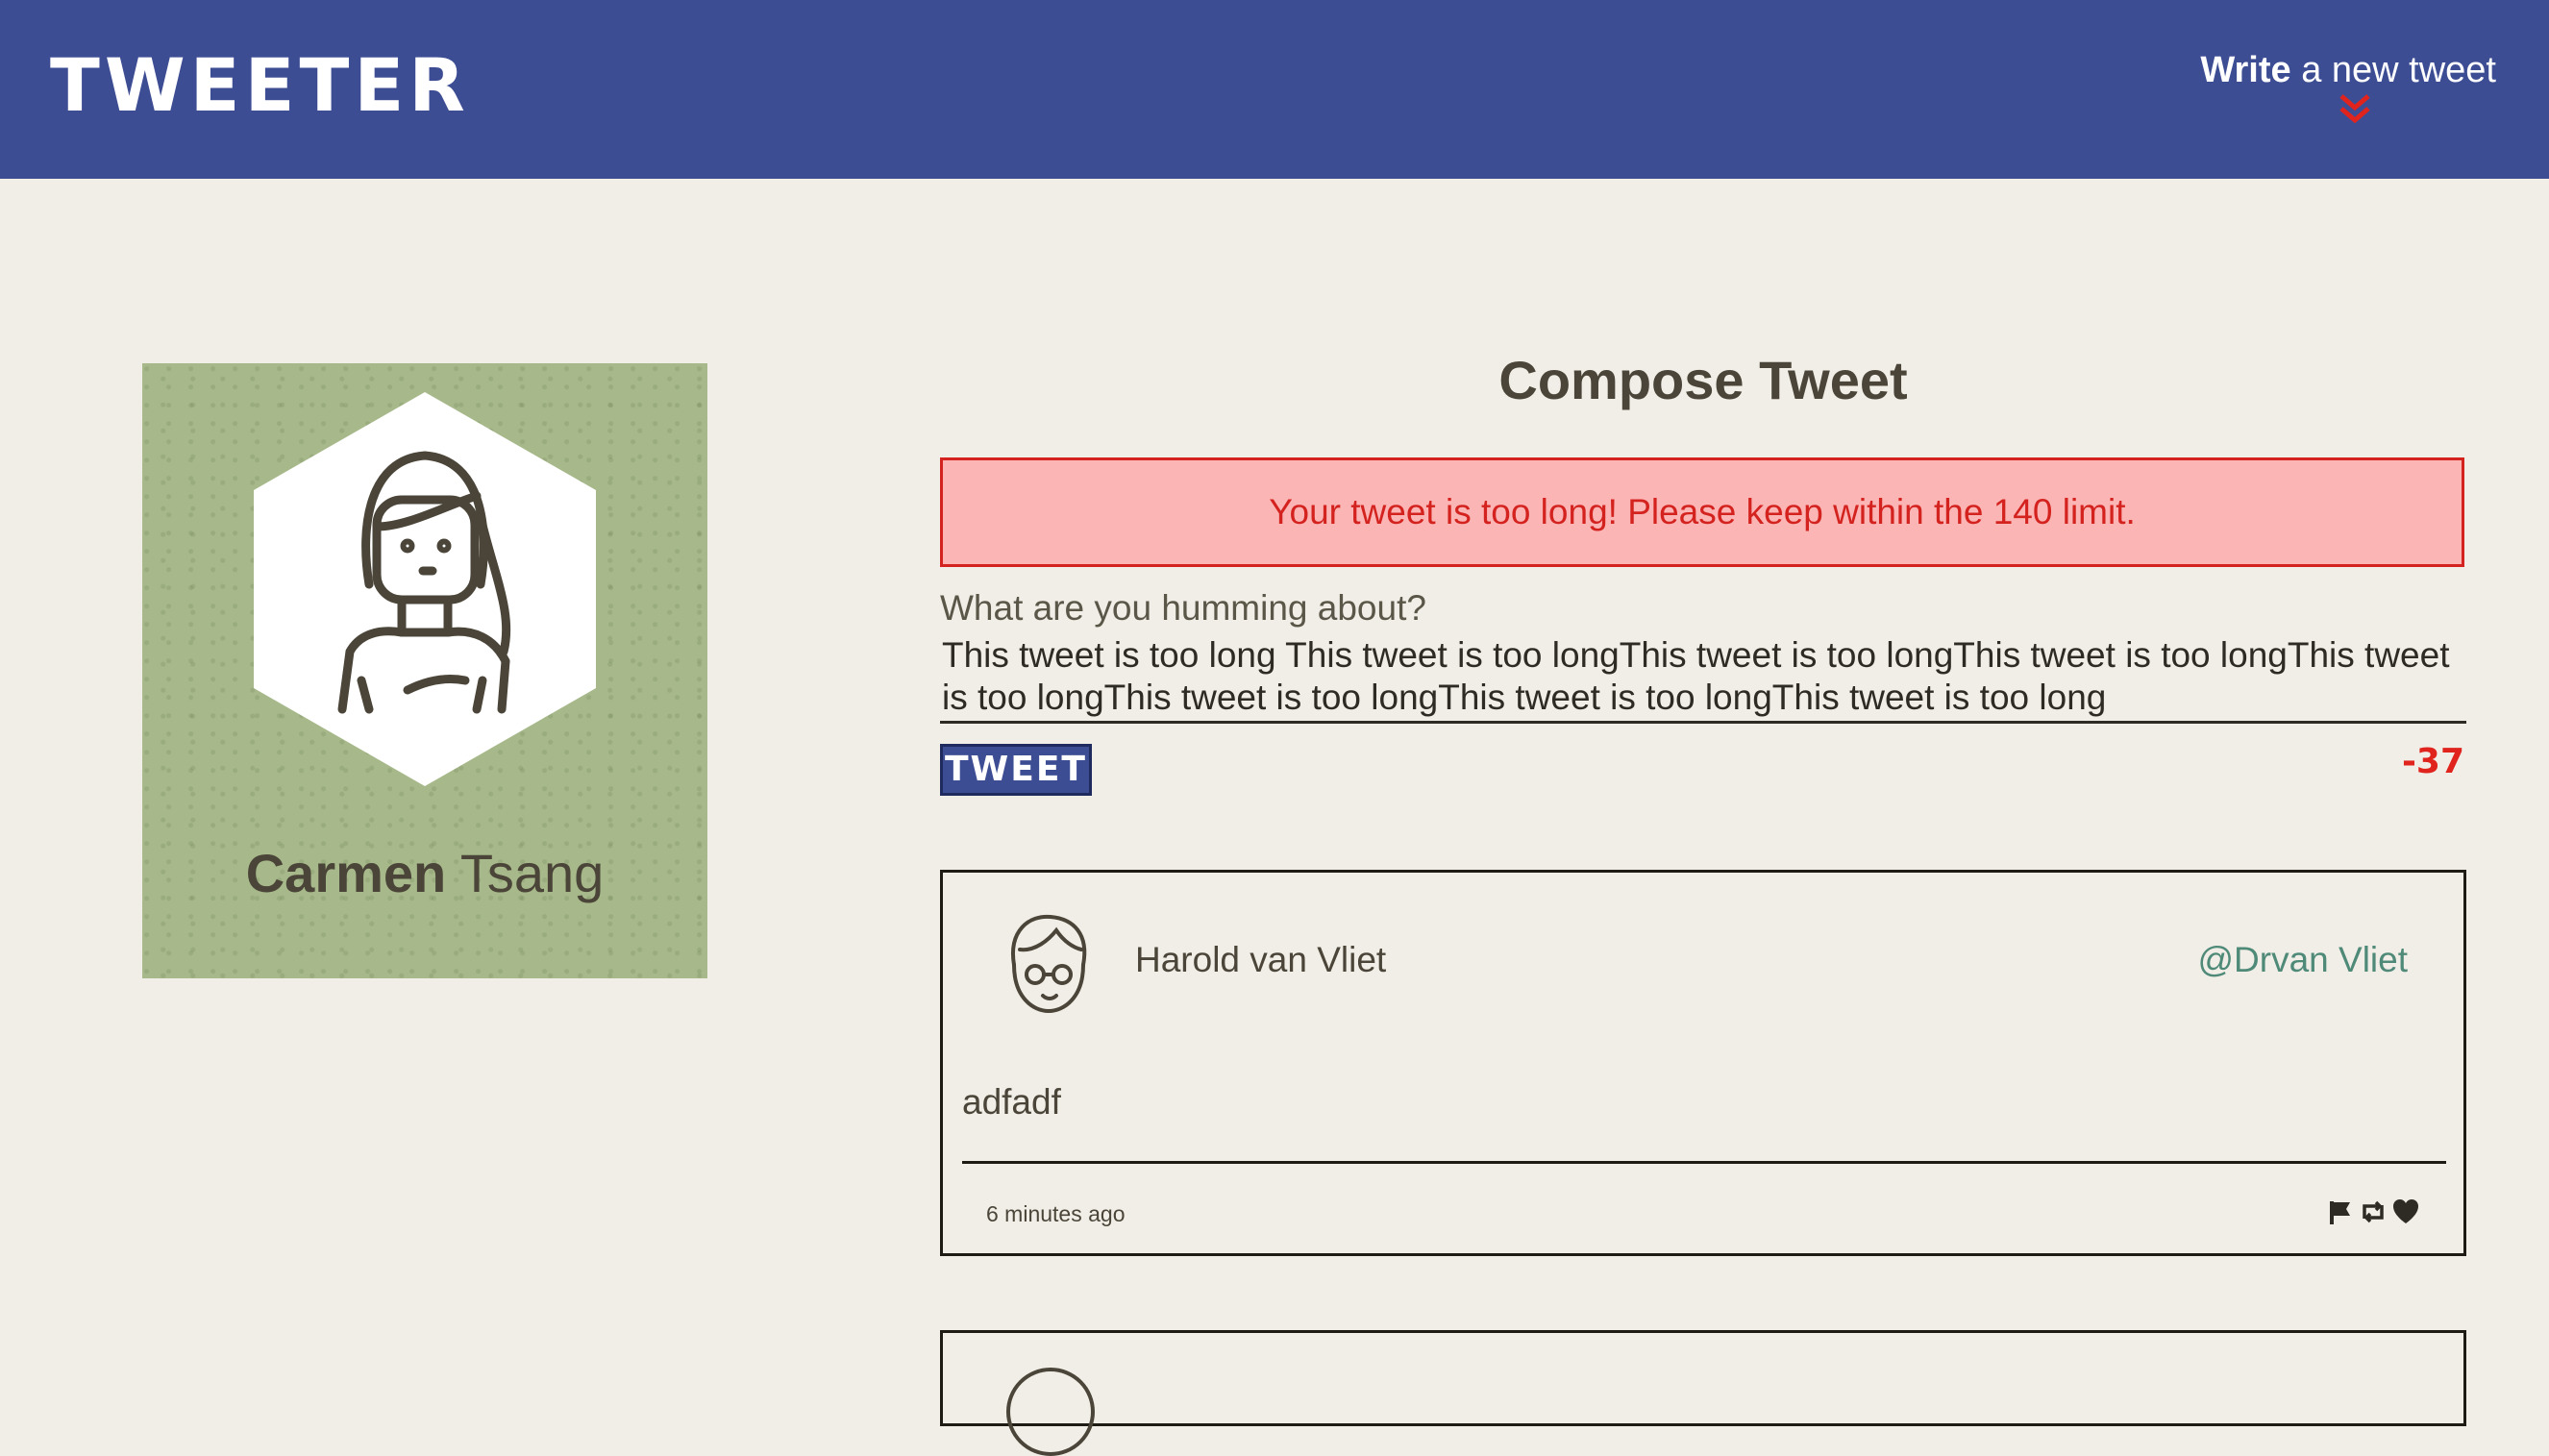 This screenshot has height=1456, width=2549. I want to click on write-label-bold: Write, so click(2245, 70).